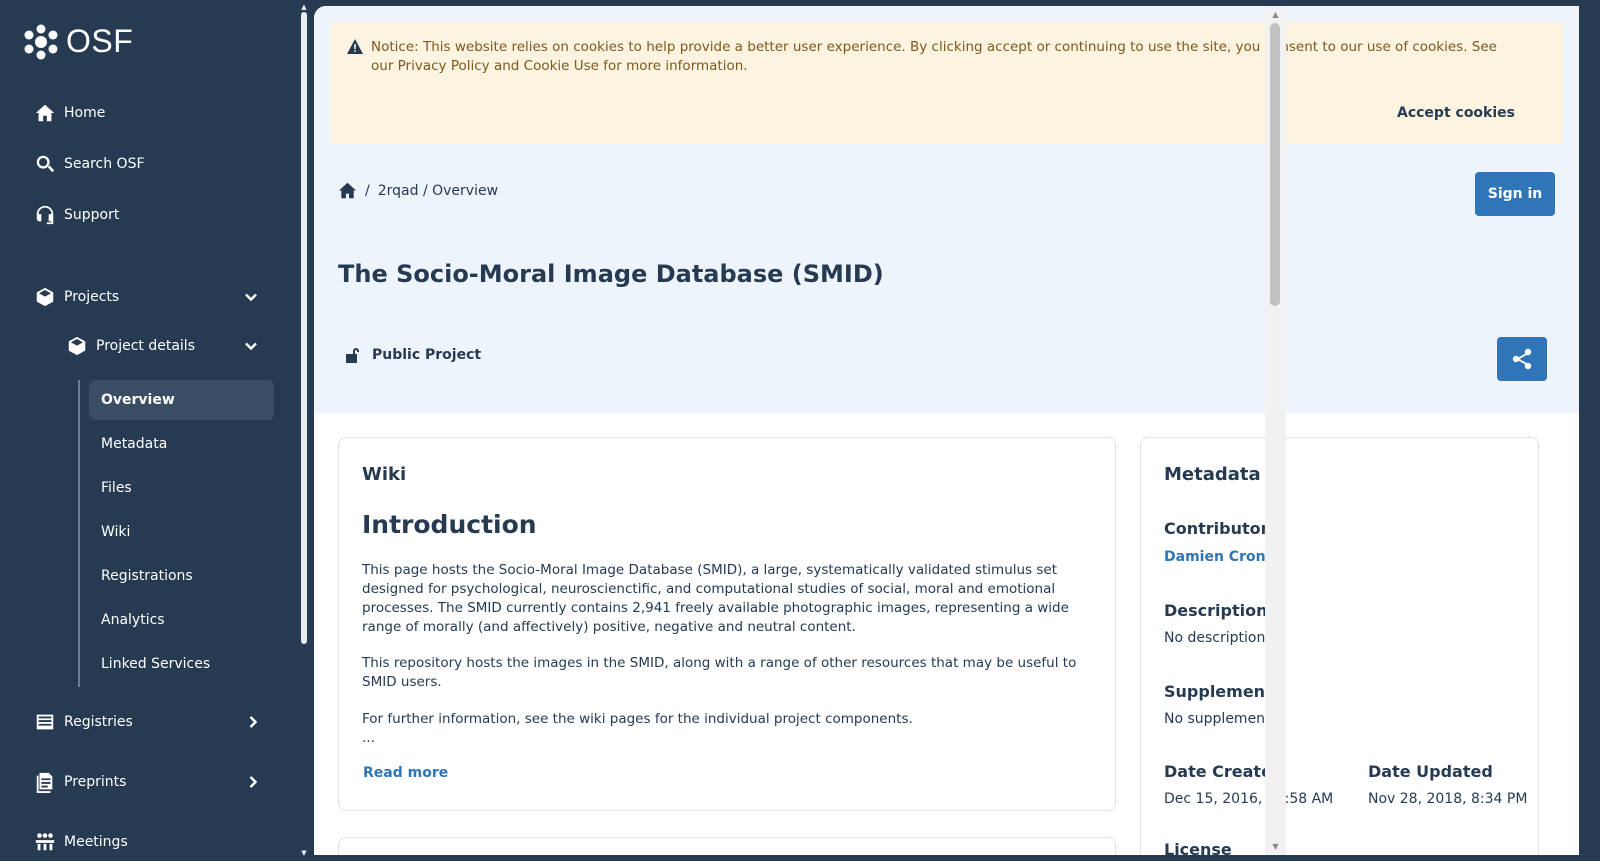 The image size is (1600, 861). I want to click on logo-text: OSF, so click(100, 41).